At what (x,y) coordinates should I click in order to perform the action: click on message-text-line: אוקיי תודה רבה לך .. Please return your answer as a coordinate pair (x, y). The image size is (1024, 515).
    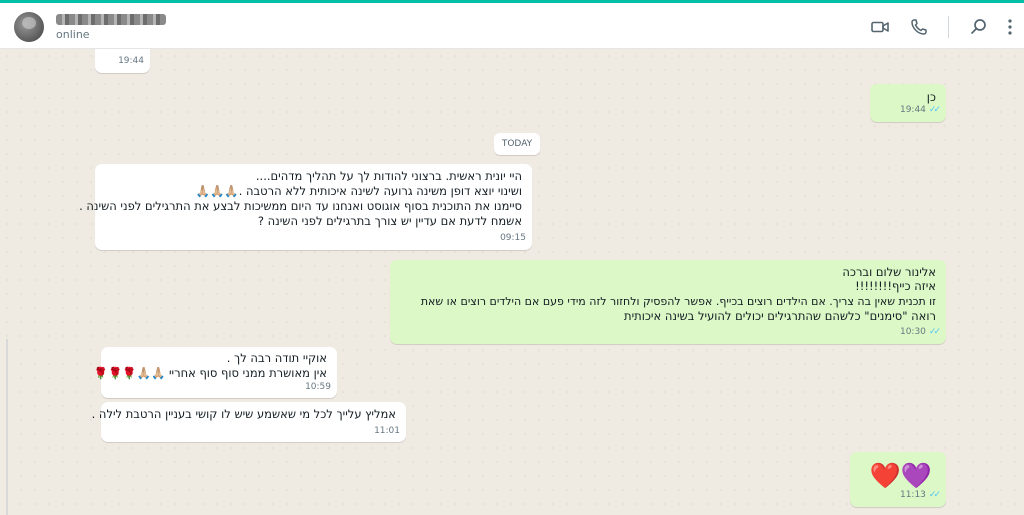
    Looking at the image, I should click on (276, 358).